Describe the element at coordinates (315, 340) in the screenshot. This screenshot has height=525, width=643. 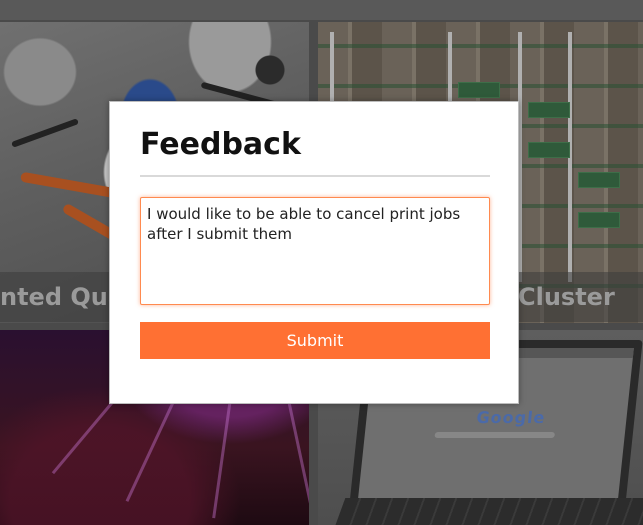
I see `submit-button: Submit` at that location.